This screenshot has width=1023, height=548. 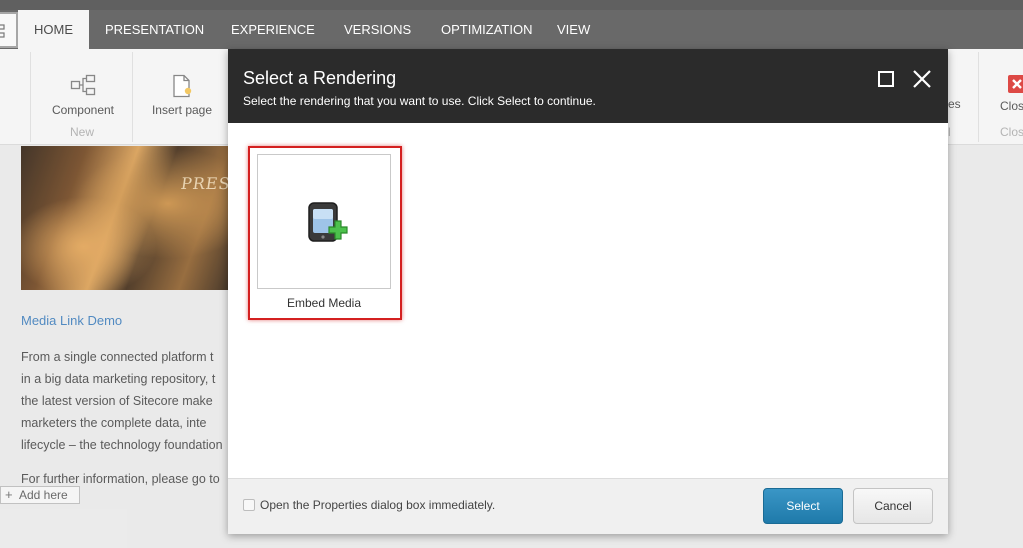 What do you see at coordinates (803, 506) in the screenshot?
I see `select-button: Select` at bounding box center [803, 506].